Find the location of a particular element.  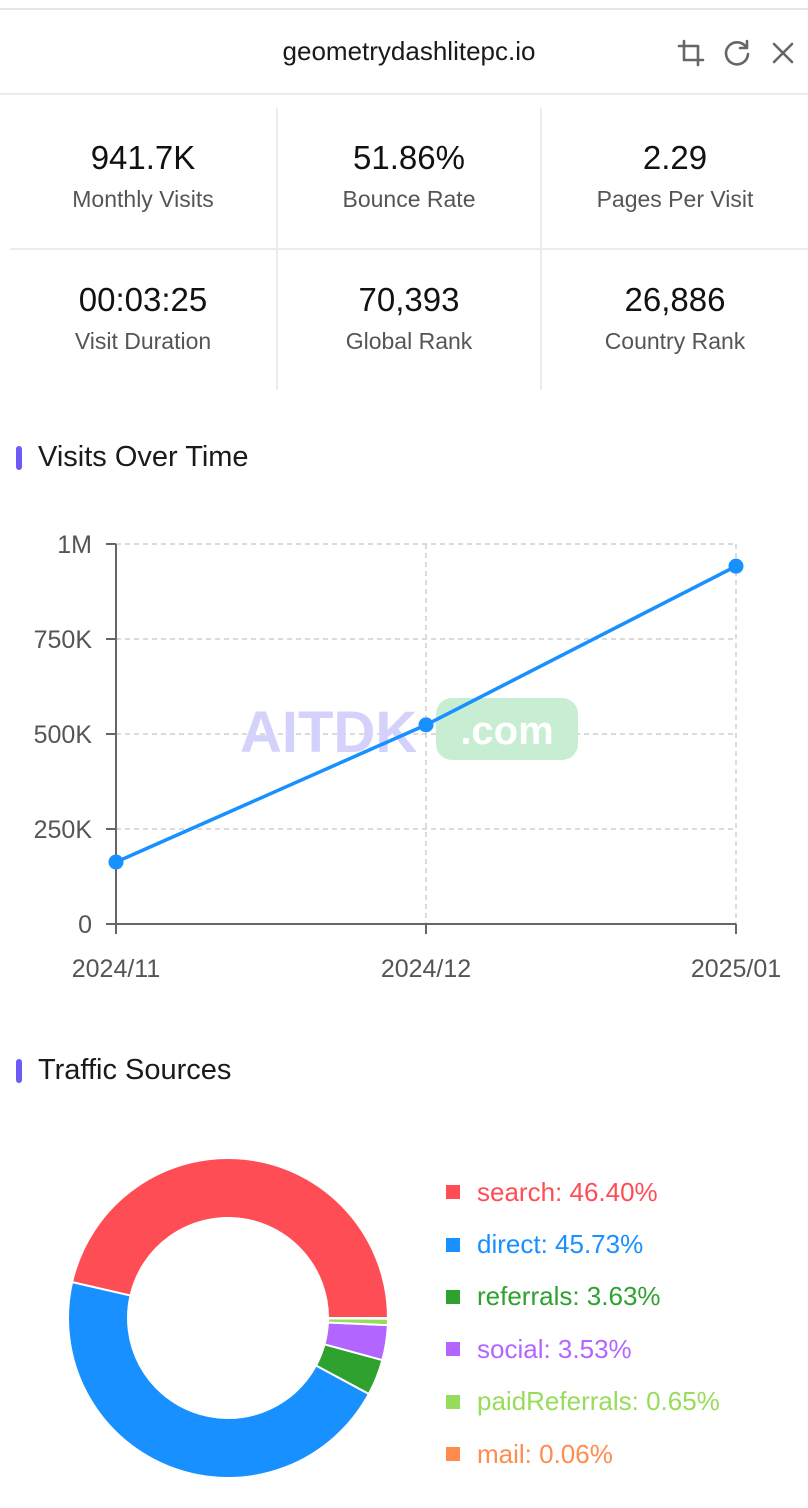

donut-slice-mail is located at coordinates (358, 1318).